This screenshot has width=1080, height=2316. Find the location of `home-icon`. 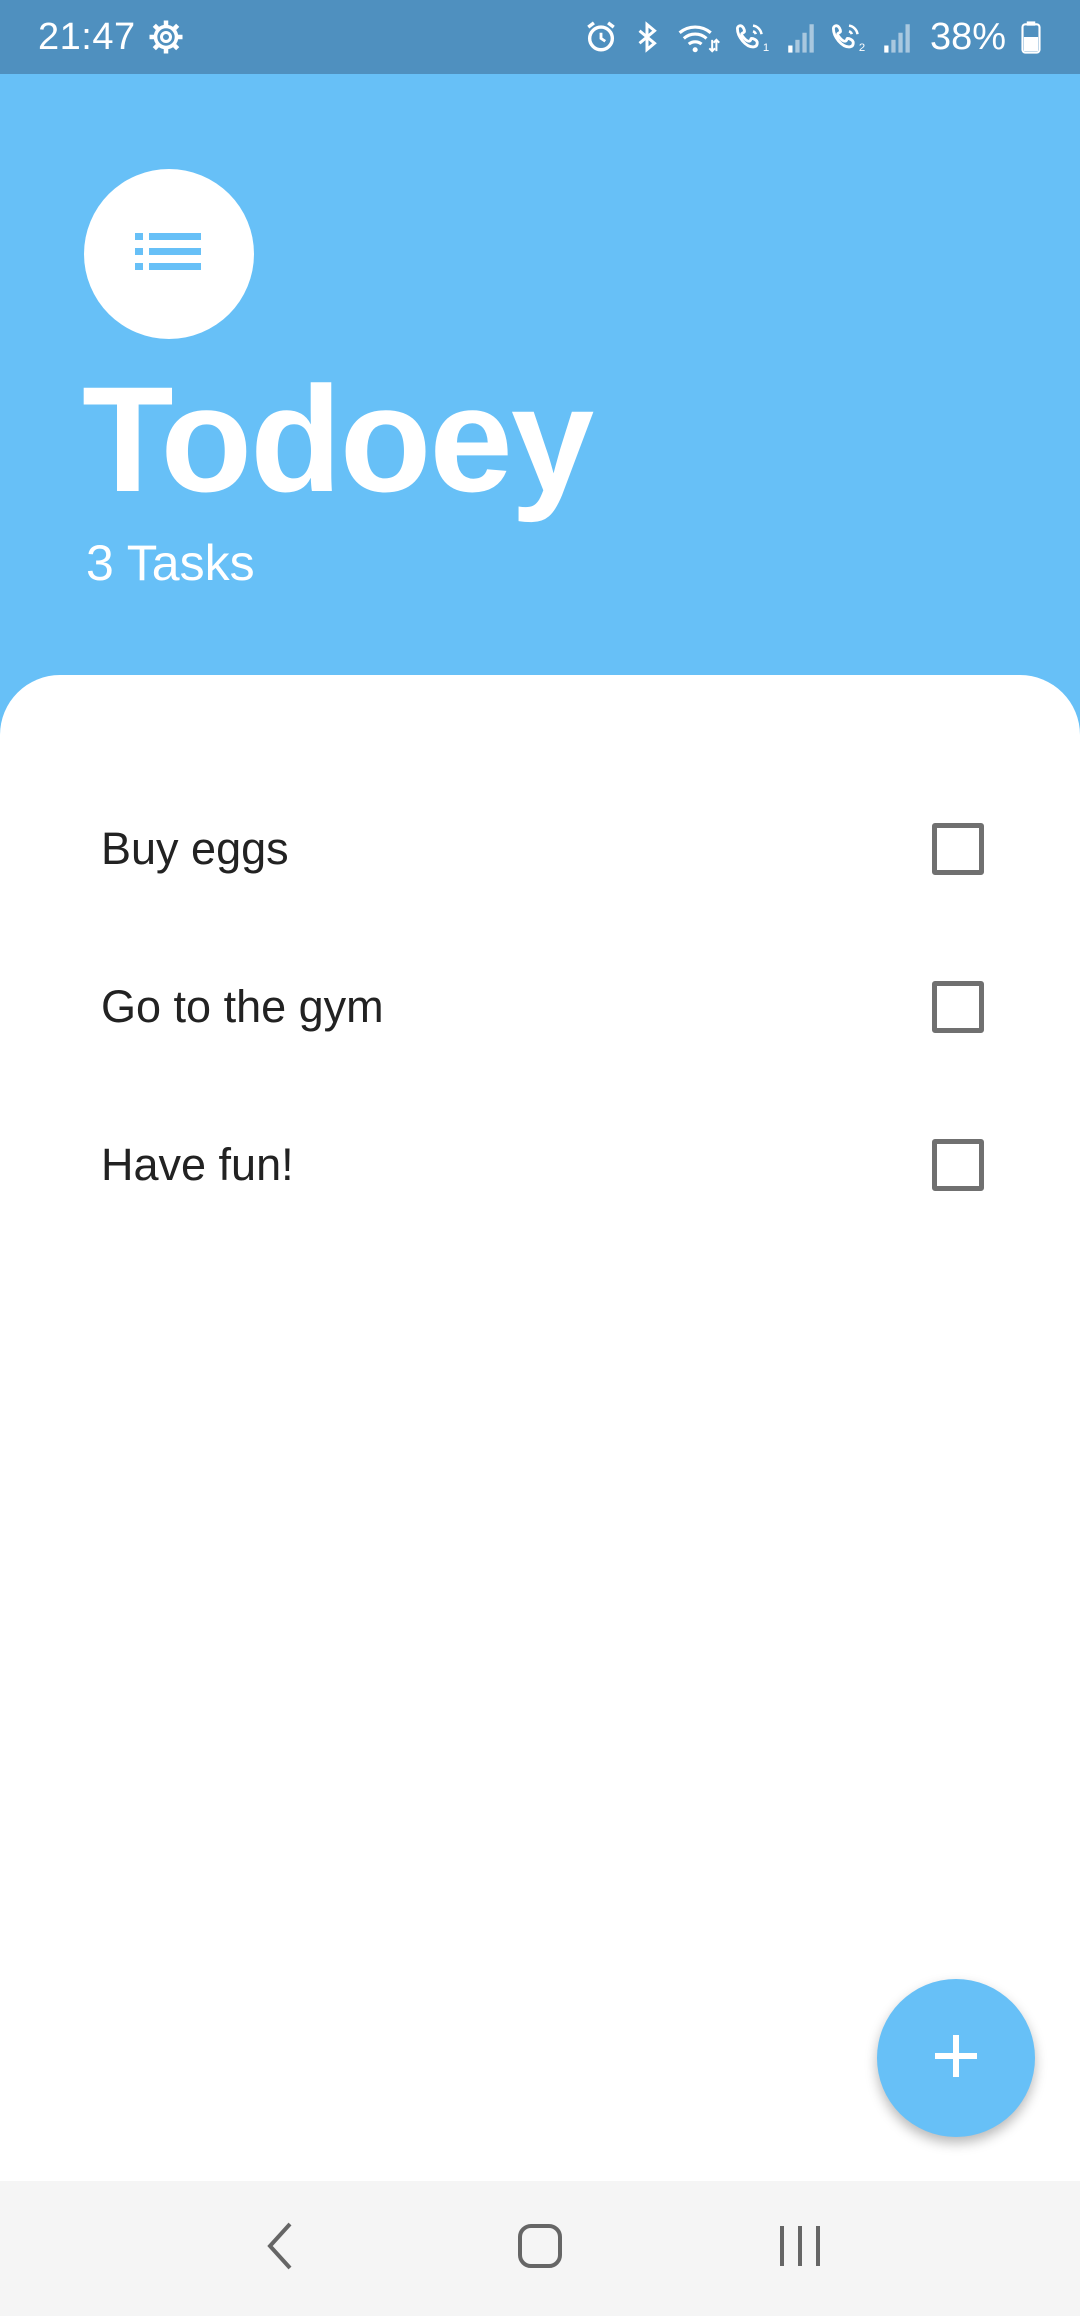

home-icon is located at coordinates (540, 2248).